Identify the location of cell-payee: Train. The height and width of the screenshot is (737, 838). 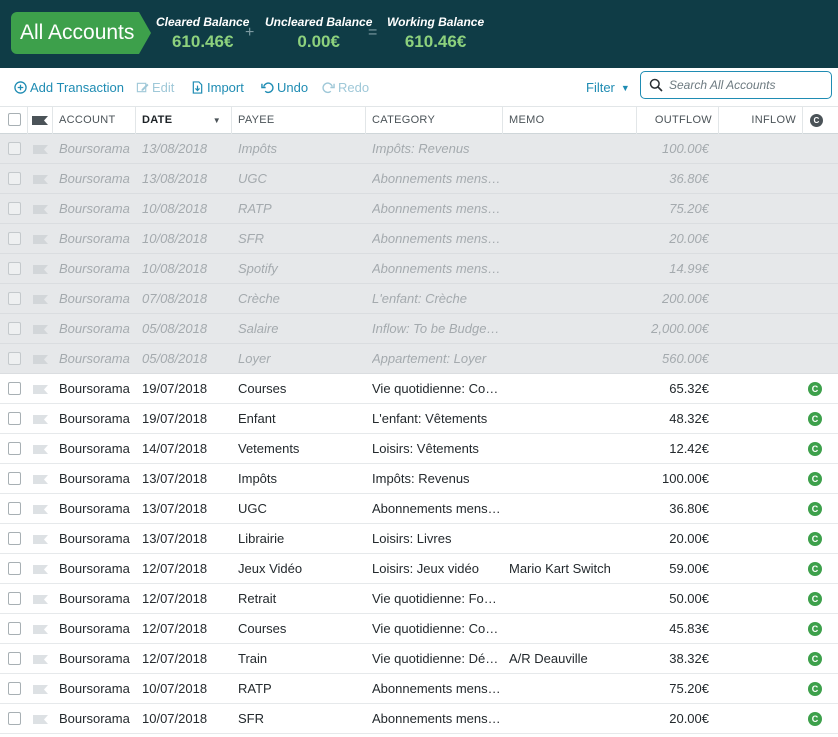
(301, 659).